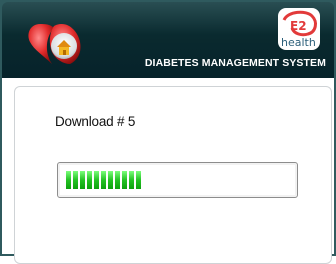  I want to click on download-progress-bar, so click(177, 180).